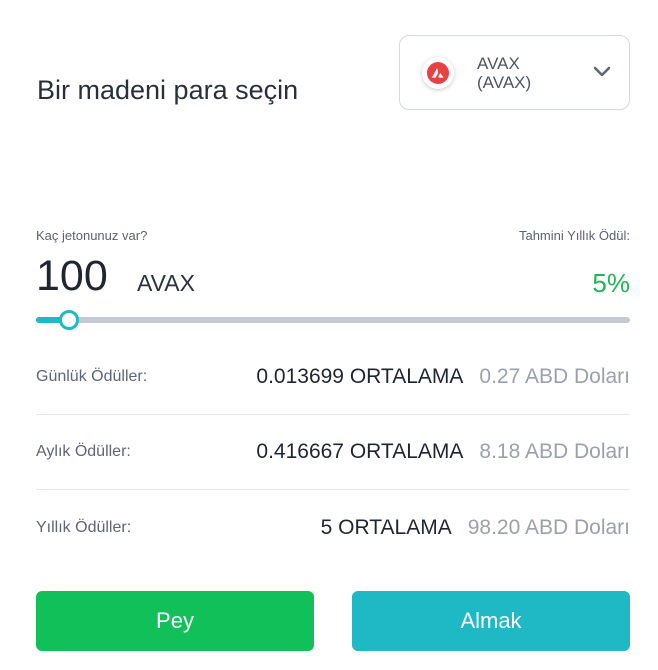 The width and height of the screenshot is (658, 670). I want to click on sell-button: Almak, so click(491, 621).